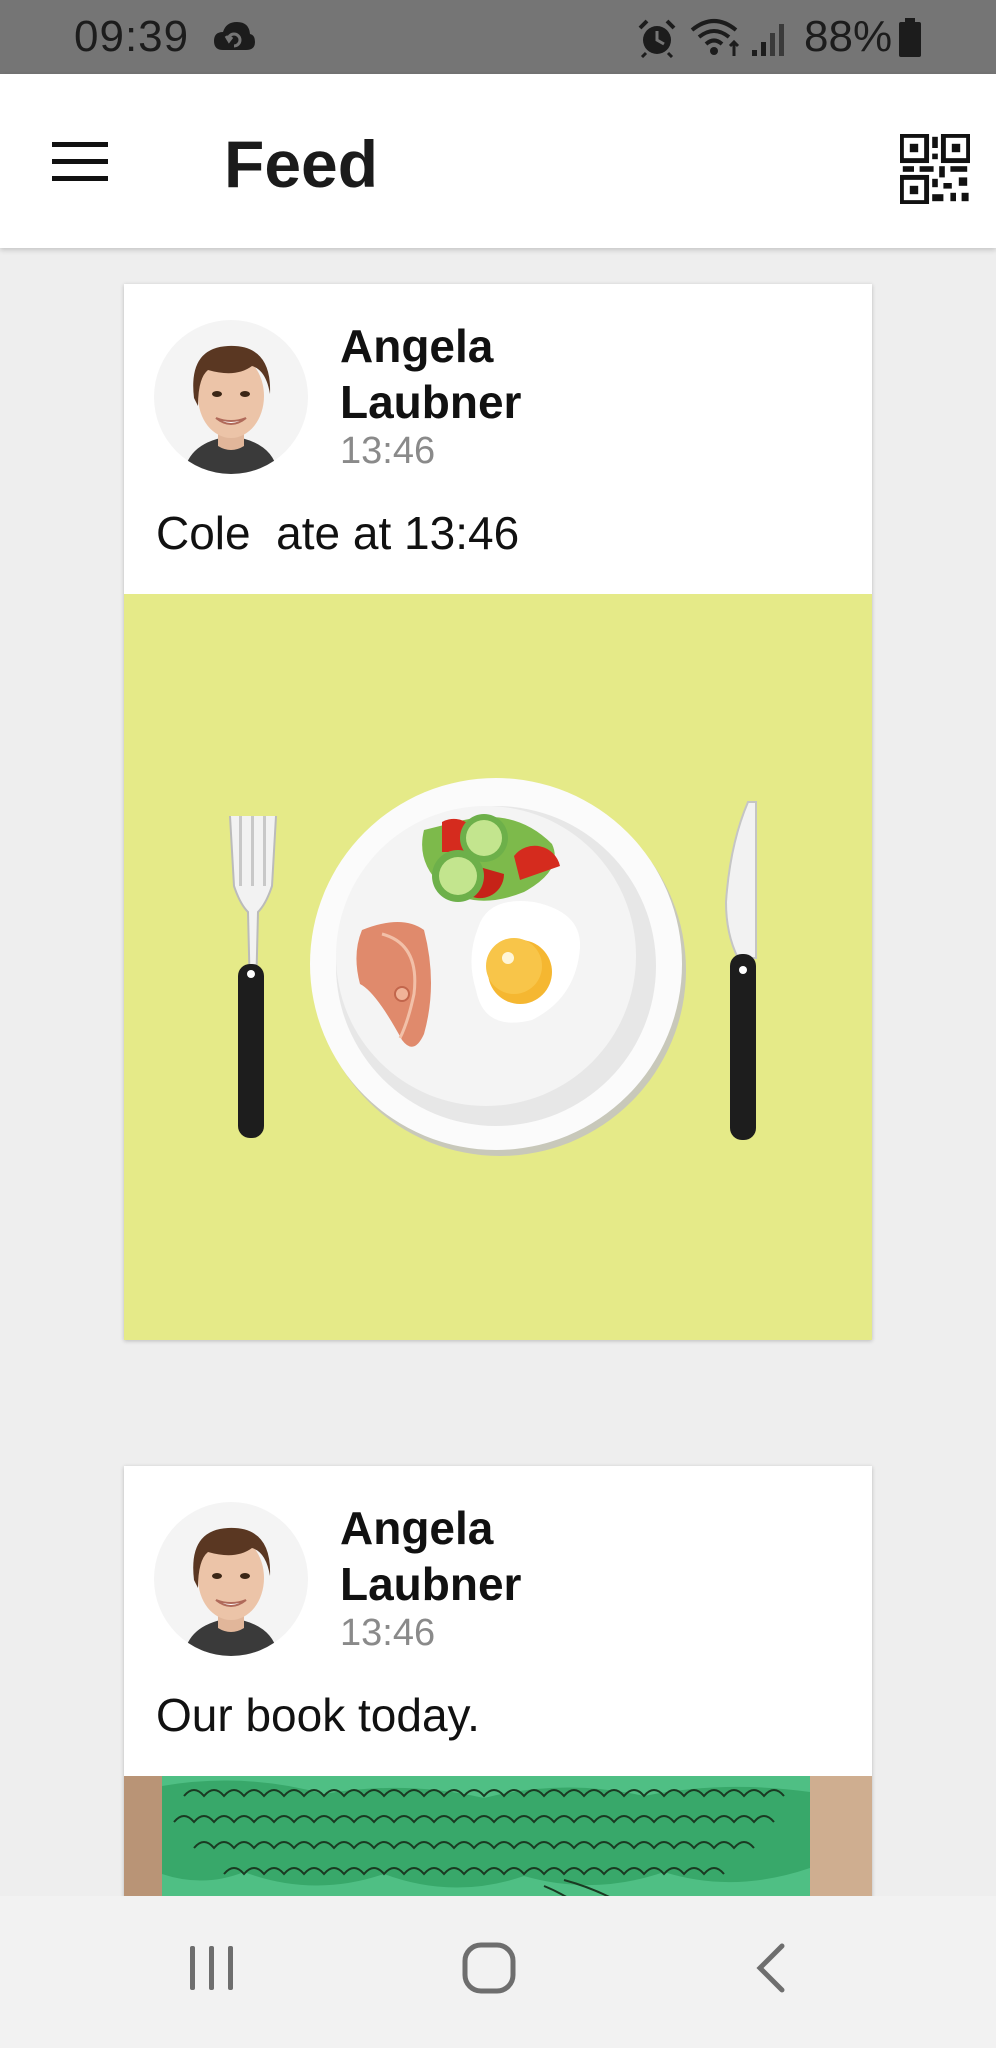 Image resolution: width=996 pixels, height=2048 pixels. Describe the element at coordinates (848, 36) in the screenshot. I see `battery-percentage: 88%` at that location.